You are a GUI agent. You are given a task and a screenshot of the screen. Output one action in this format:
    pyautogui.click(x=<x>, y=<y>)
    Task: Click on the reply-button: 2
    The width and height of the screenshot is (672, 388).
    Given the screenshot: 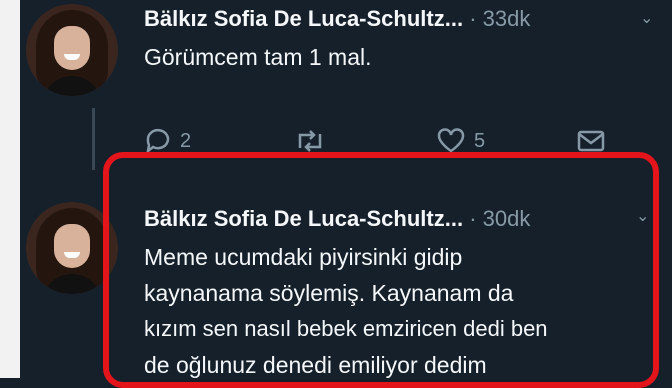 What is the action you would take?
    pyautogui.click(x=167, y=141)
    